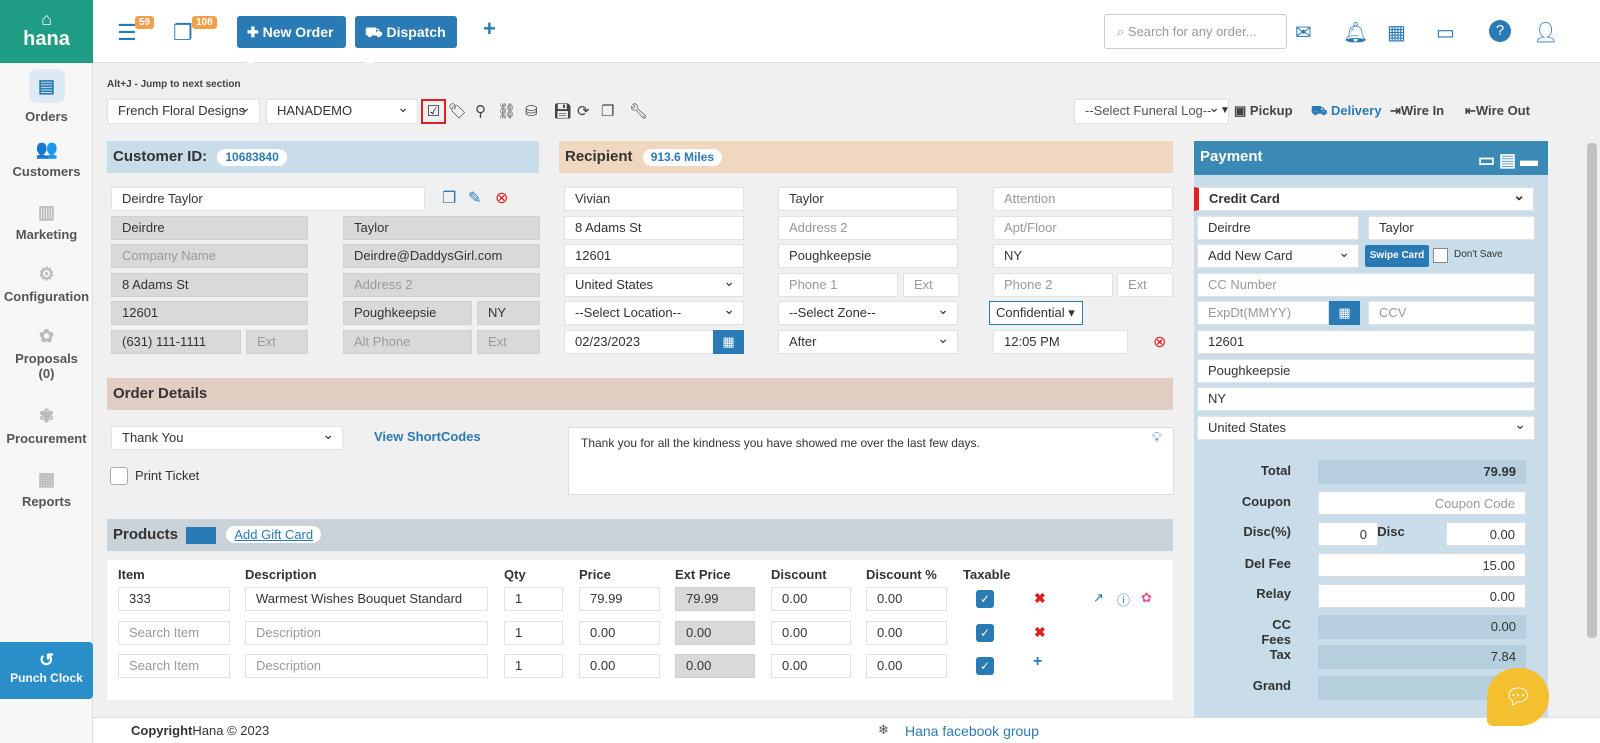 The height and width of the screenshot is (743, 1600). Describe the element at coordinates (291, 44) in the screenshot. I see `new-order-button: ✚ New Order ▾` at that location.